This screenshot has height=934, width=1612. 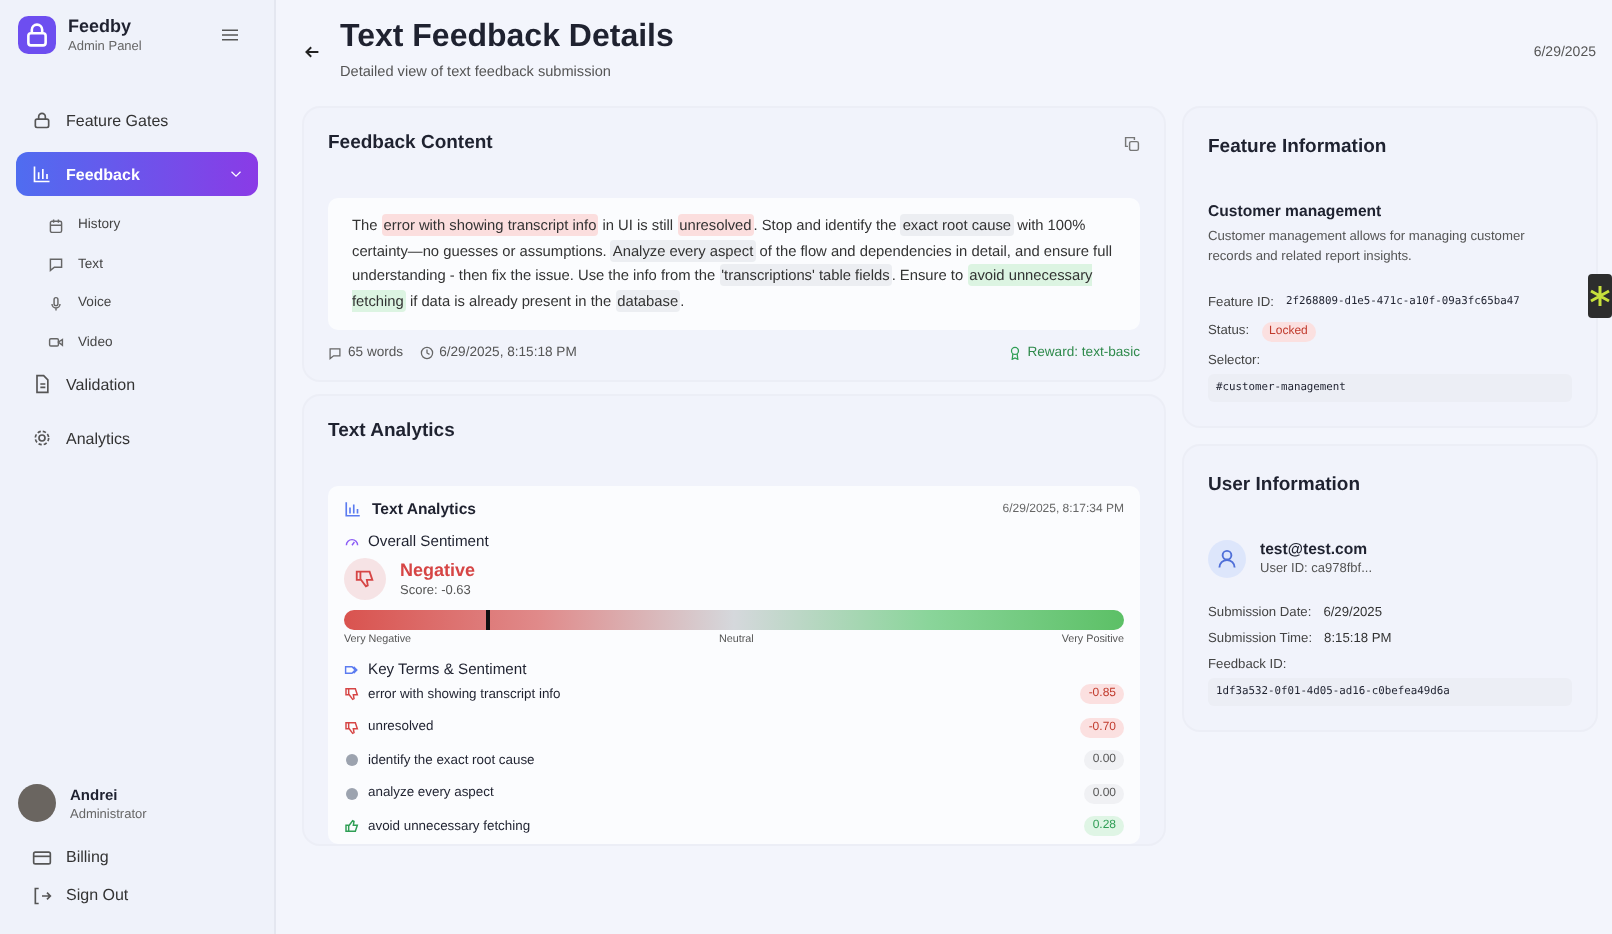 I want to click on gear-icon, so click(x=42, y=438).